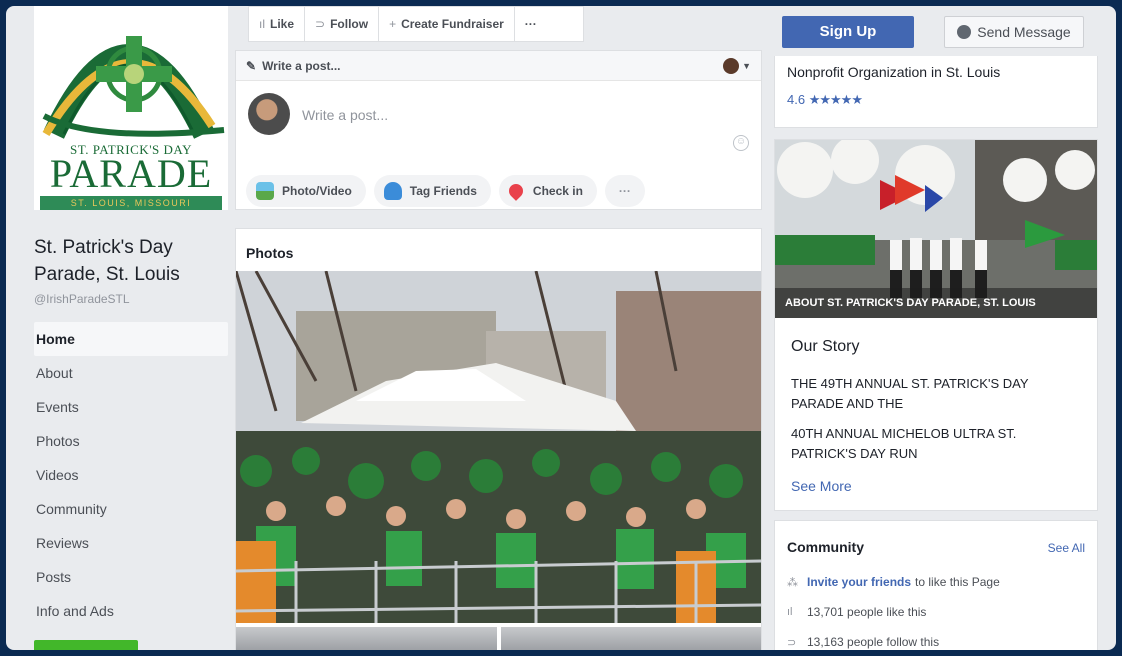 The width and height of the screenshot is (1122, 656). What do you see at coordinates (1066, 548) in the screenshot?
I see `see-all-link: See All` at bounding box center [1066, 548].